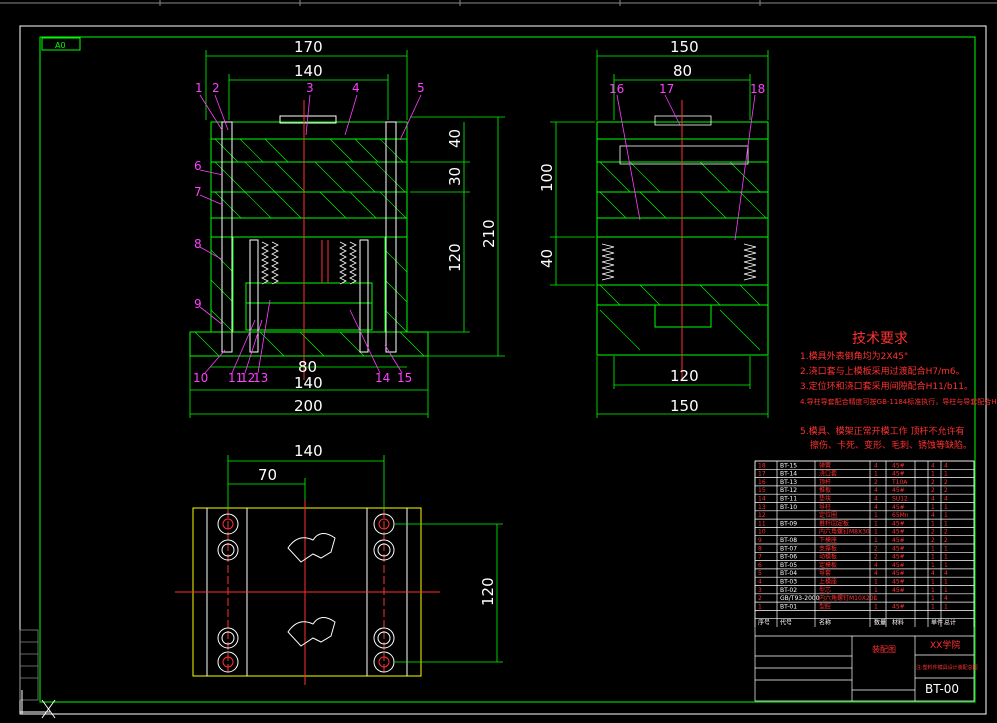  I want to click on bom-cell-r0-c1: BT-15, so click(788, 465).